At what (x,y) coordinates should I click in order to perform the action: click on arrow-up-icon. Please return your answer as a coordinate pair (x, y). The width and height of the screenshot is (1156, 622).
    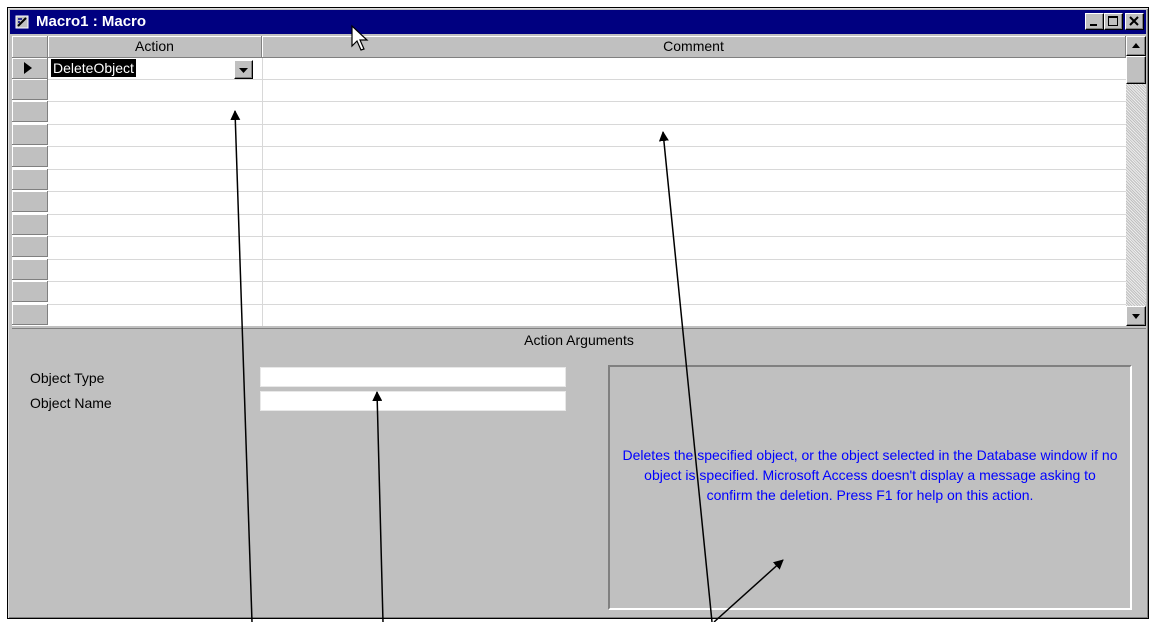
    Looking at the image, I should click on (1136, 45).